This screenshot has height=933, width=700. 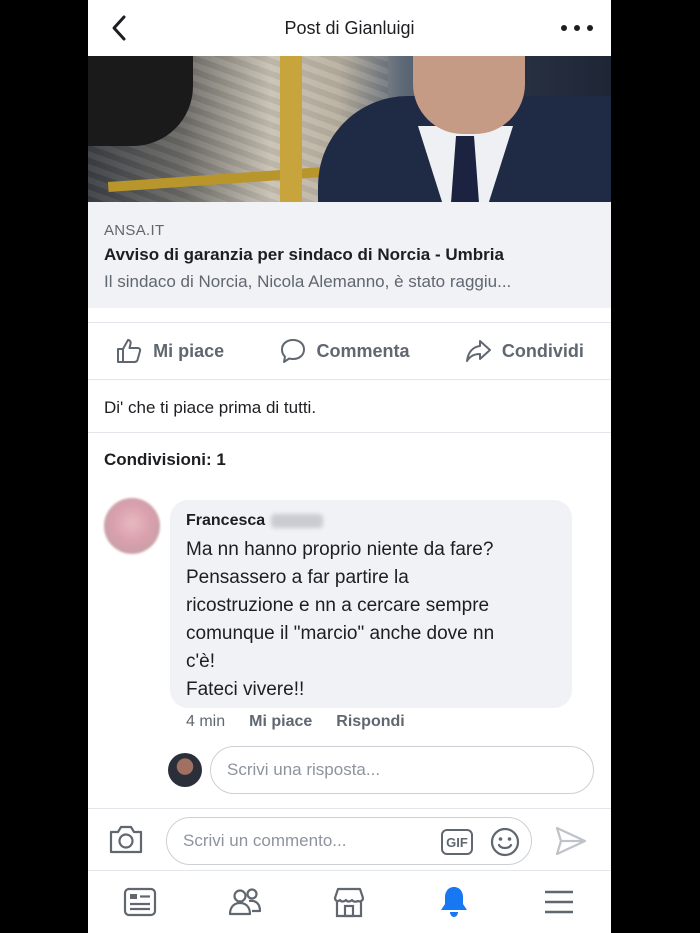 What do you see at coordinates (210, 407) in the screenshot?
I see `like-first-prompt: Di' che ti piace prima di tutti.` at bounding box center [210, 407].